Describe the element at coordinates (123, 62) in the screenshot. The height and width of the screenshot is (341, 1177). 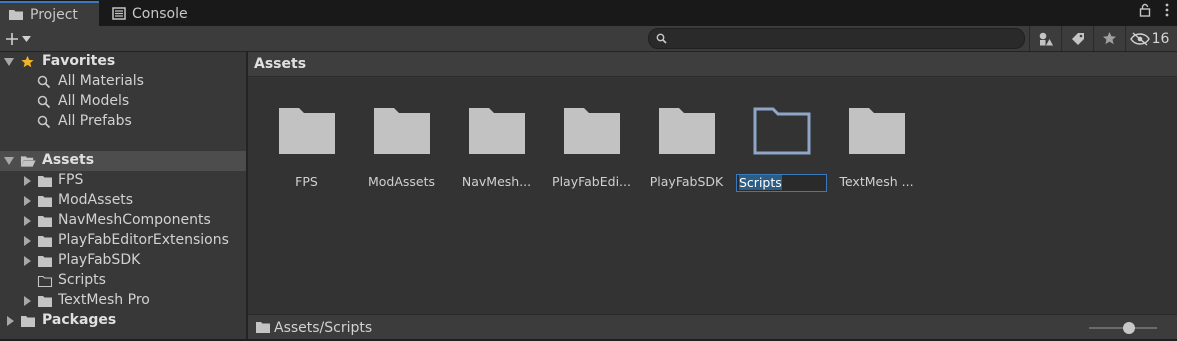
I see `tree-favorites: Favorites` at that location.